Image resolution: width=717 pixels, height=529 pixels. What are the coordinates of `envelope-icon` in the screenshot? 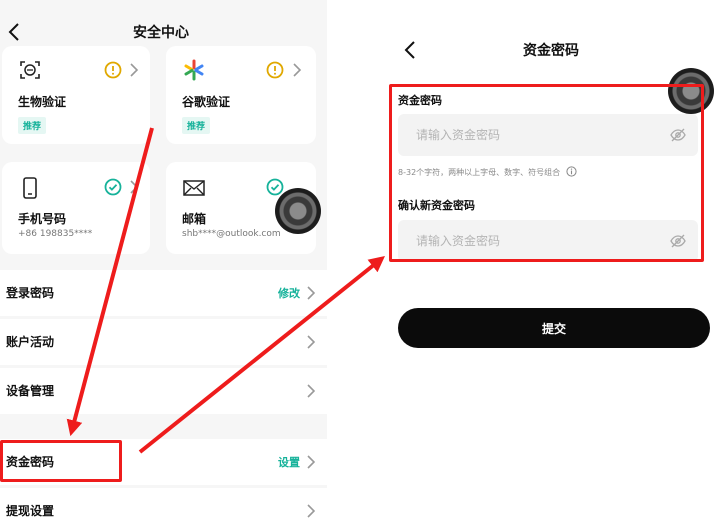 It's located at (194, 188).